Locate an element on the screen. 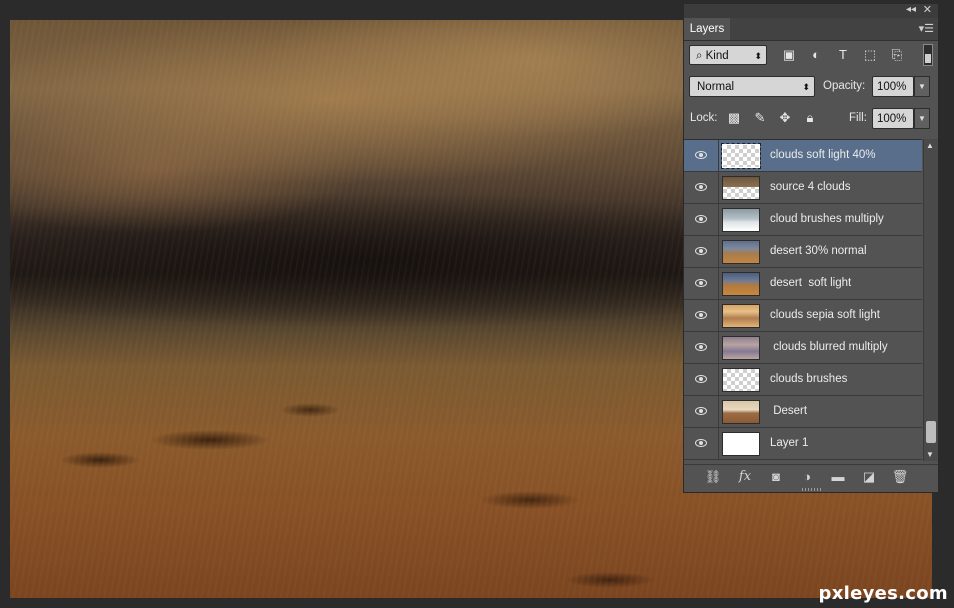 The height and width of the screenshot is (608, 954). new-layer-icon: ◪ is located at coordinates (869, 477).